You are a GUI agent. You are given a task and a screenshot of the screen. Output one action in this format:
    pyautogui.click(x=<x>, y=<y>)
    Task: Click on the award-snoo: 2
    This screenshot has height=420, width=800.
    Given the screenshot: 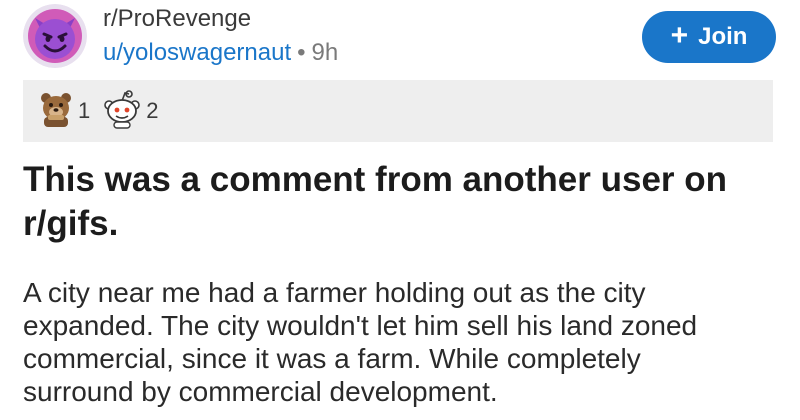 What is the action you would take?
    pyautogui.click(x=130, y=111)
    